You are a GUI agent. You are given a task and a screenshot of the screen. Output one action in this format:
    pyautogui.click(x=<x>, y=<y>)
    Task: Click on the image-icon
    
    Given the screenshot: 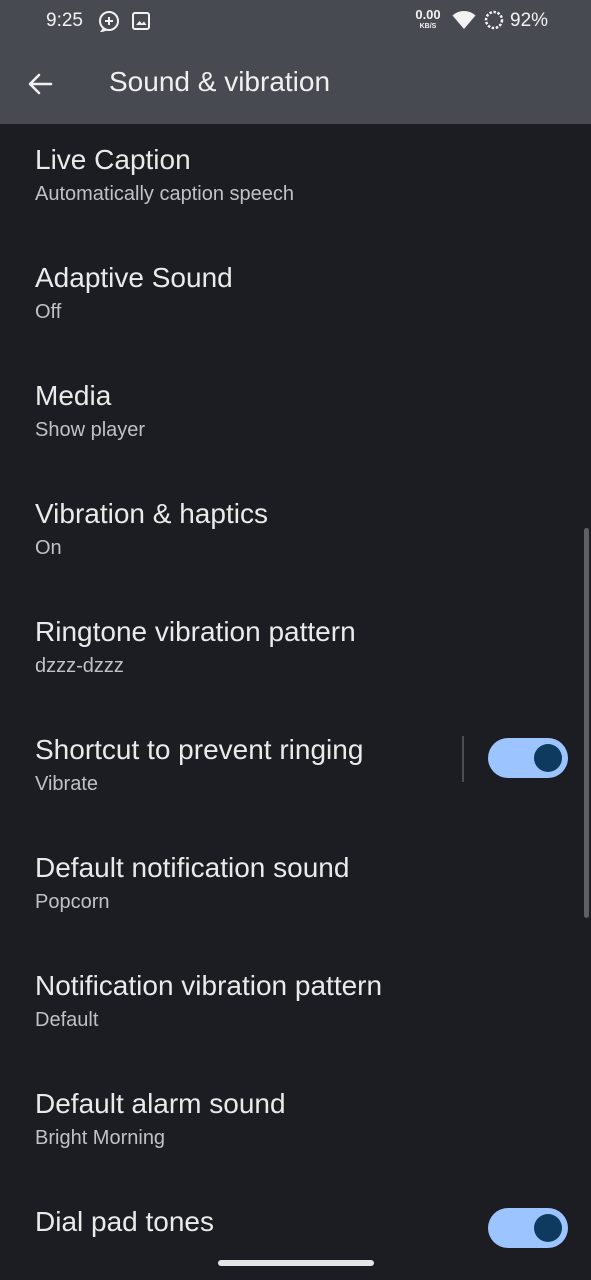 What is the action you would take?
    pyautogui.click(x=141, y=21)
    